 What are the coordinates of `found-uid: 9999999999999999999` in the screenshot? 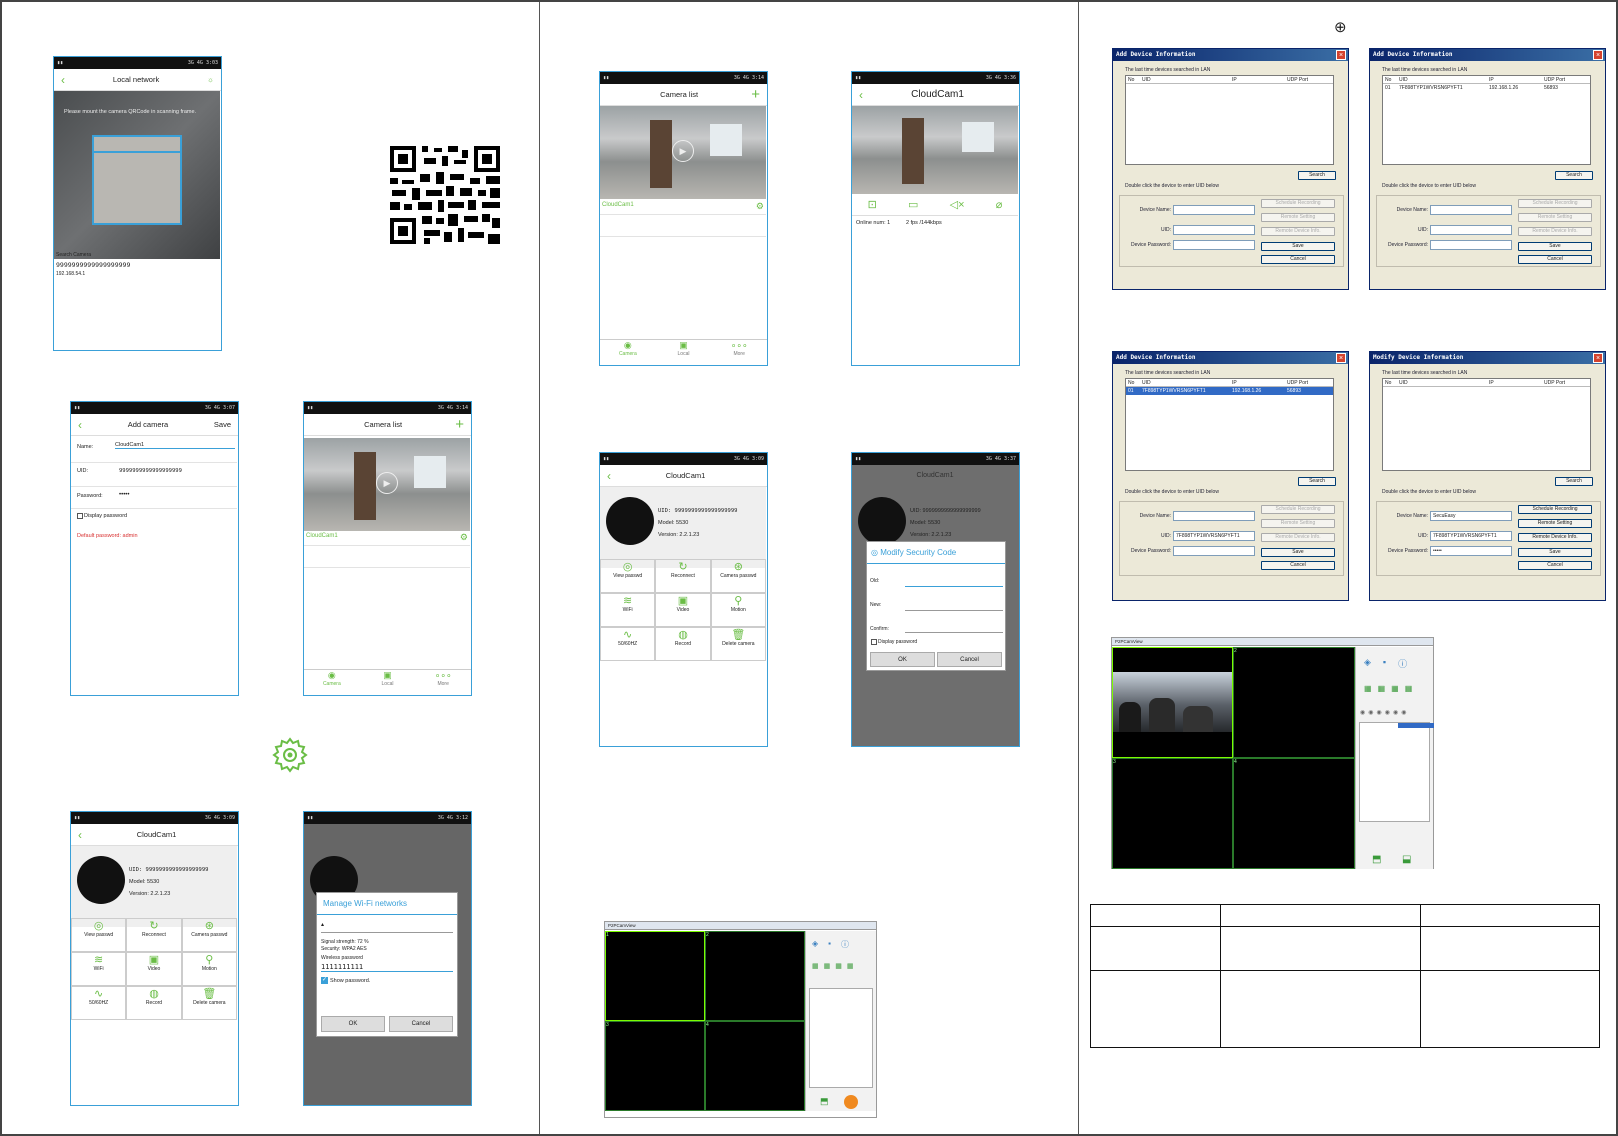 It's located at (93, 265).